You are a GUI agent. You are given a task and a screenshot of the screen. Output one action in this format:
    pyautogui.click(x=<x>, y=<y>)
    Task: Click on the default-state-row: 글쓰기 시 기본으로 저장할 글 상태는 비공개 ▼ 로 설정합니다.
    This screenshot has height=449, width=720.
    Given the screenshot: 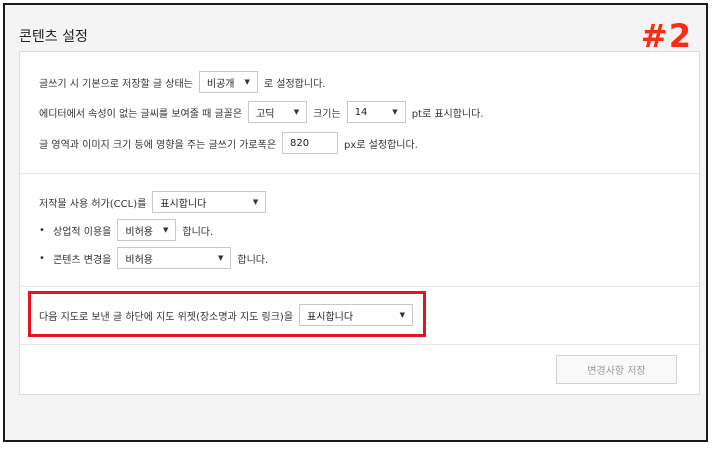 What is the action you would take?
    pyautogui.click(x=182, y=82)
    